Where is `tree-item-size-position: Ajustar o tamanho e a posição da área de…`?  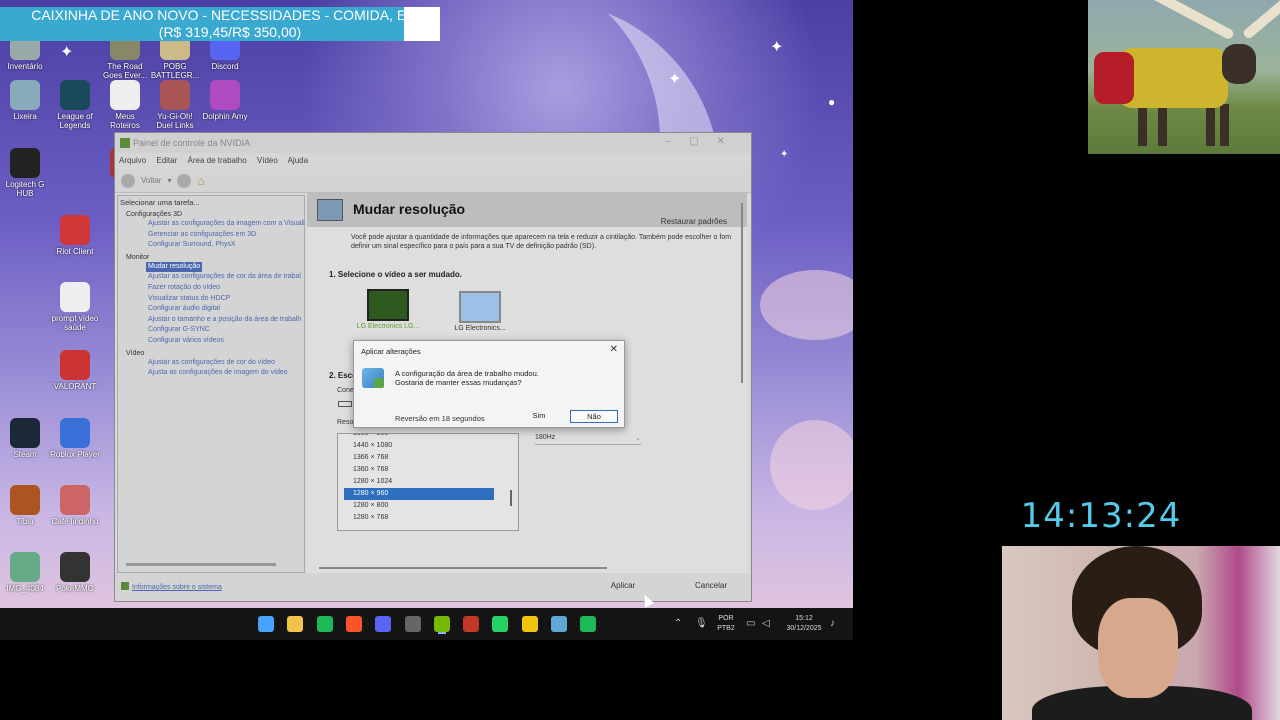
tree-item-size-position: Ajustar o tamanho e a posição da área de… is located at coordinates (225, 320).